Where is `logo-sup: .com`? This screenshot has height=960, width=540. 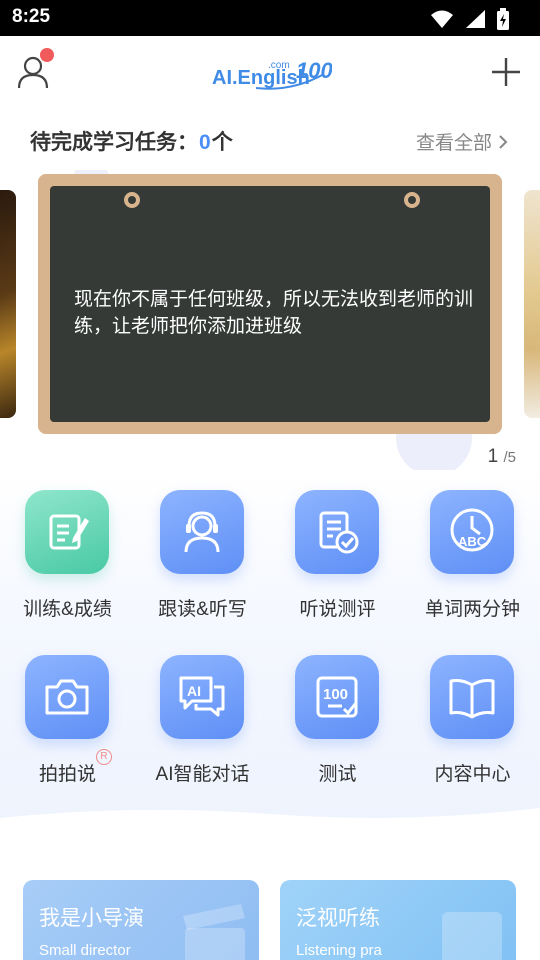 logo-sup: .com is located at coordinates (279, 65).